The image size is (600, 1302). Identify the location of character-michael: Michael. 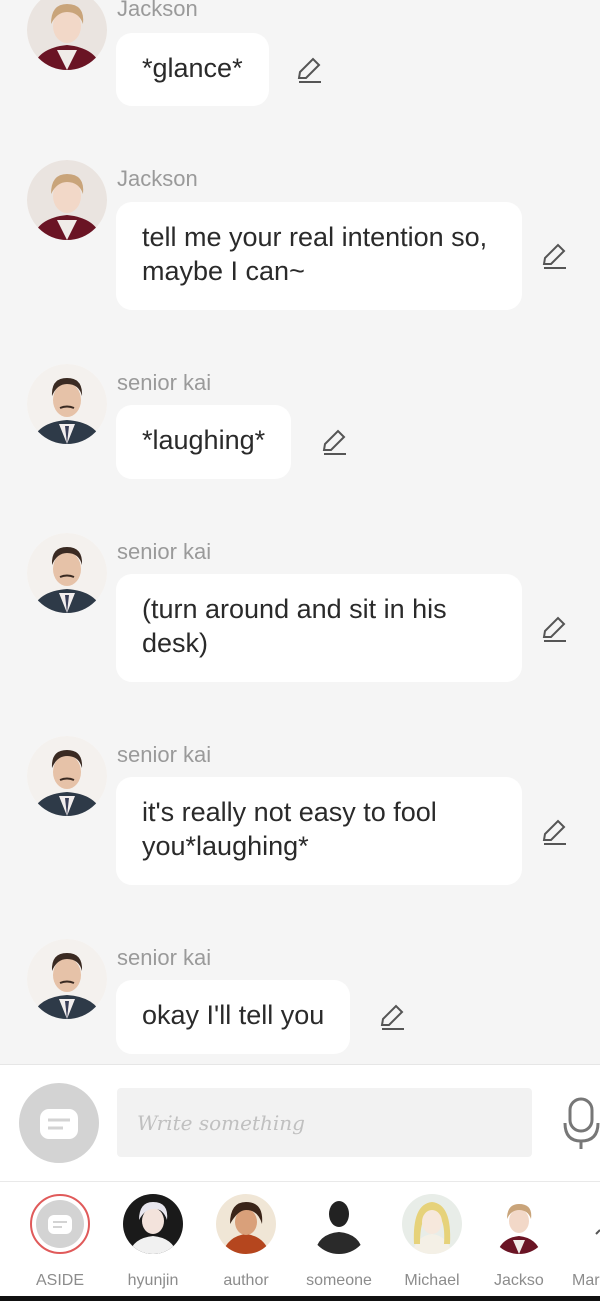
(432, 1242).